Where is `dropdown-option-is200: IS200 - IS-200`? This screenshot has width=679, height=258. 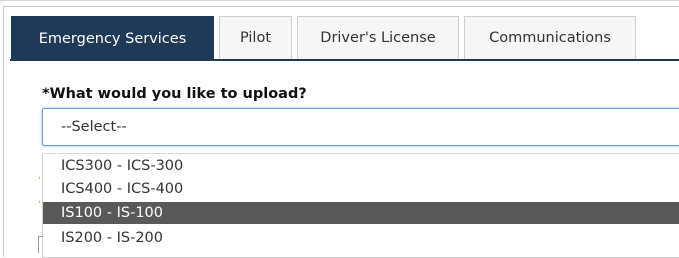 dropdown-option-is200: IS200 - IS-200 is located at coordinates (361, 238).